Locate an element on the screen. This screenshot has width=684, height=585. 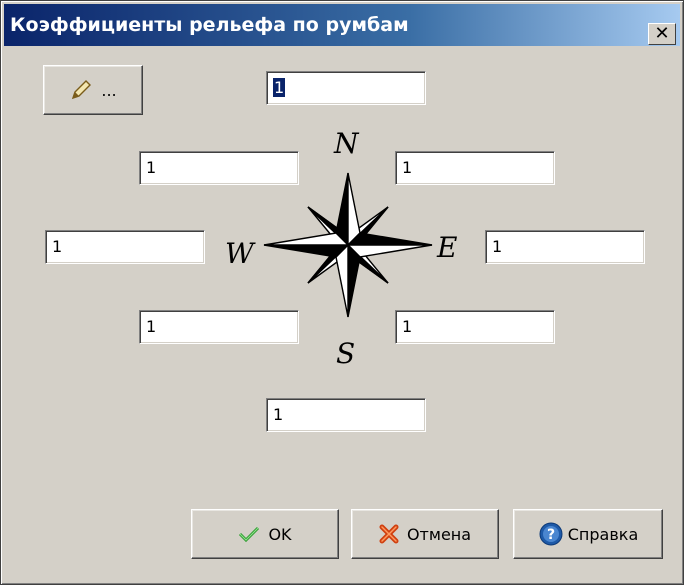
help-button: ? Справка is located at coordinates (588, 534).